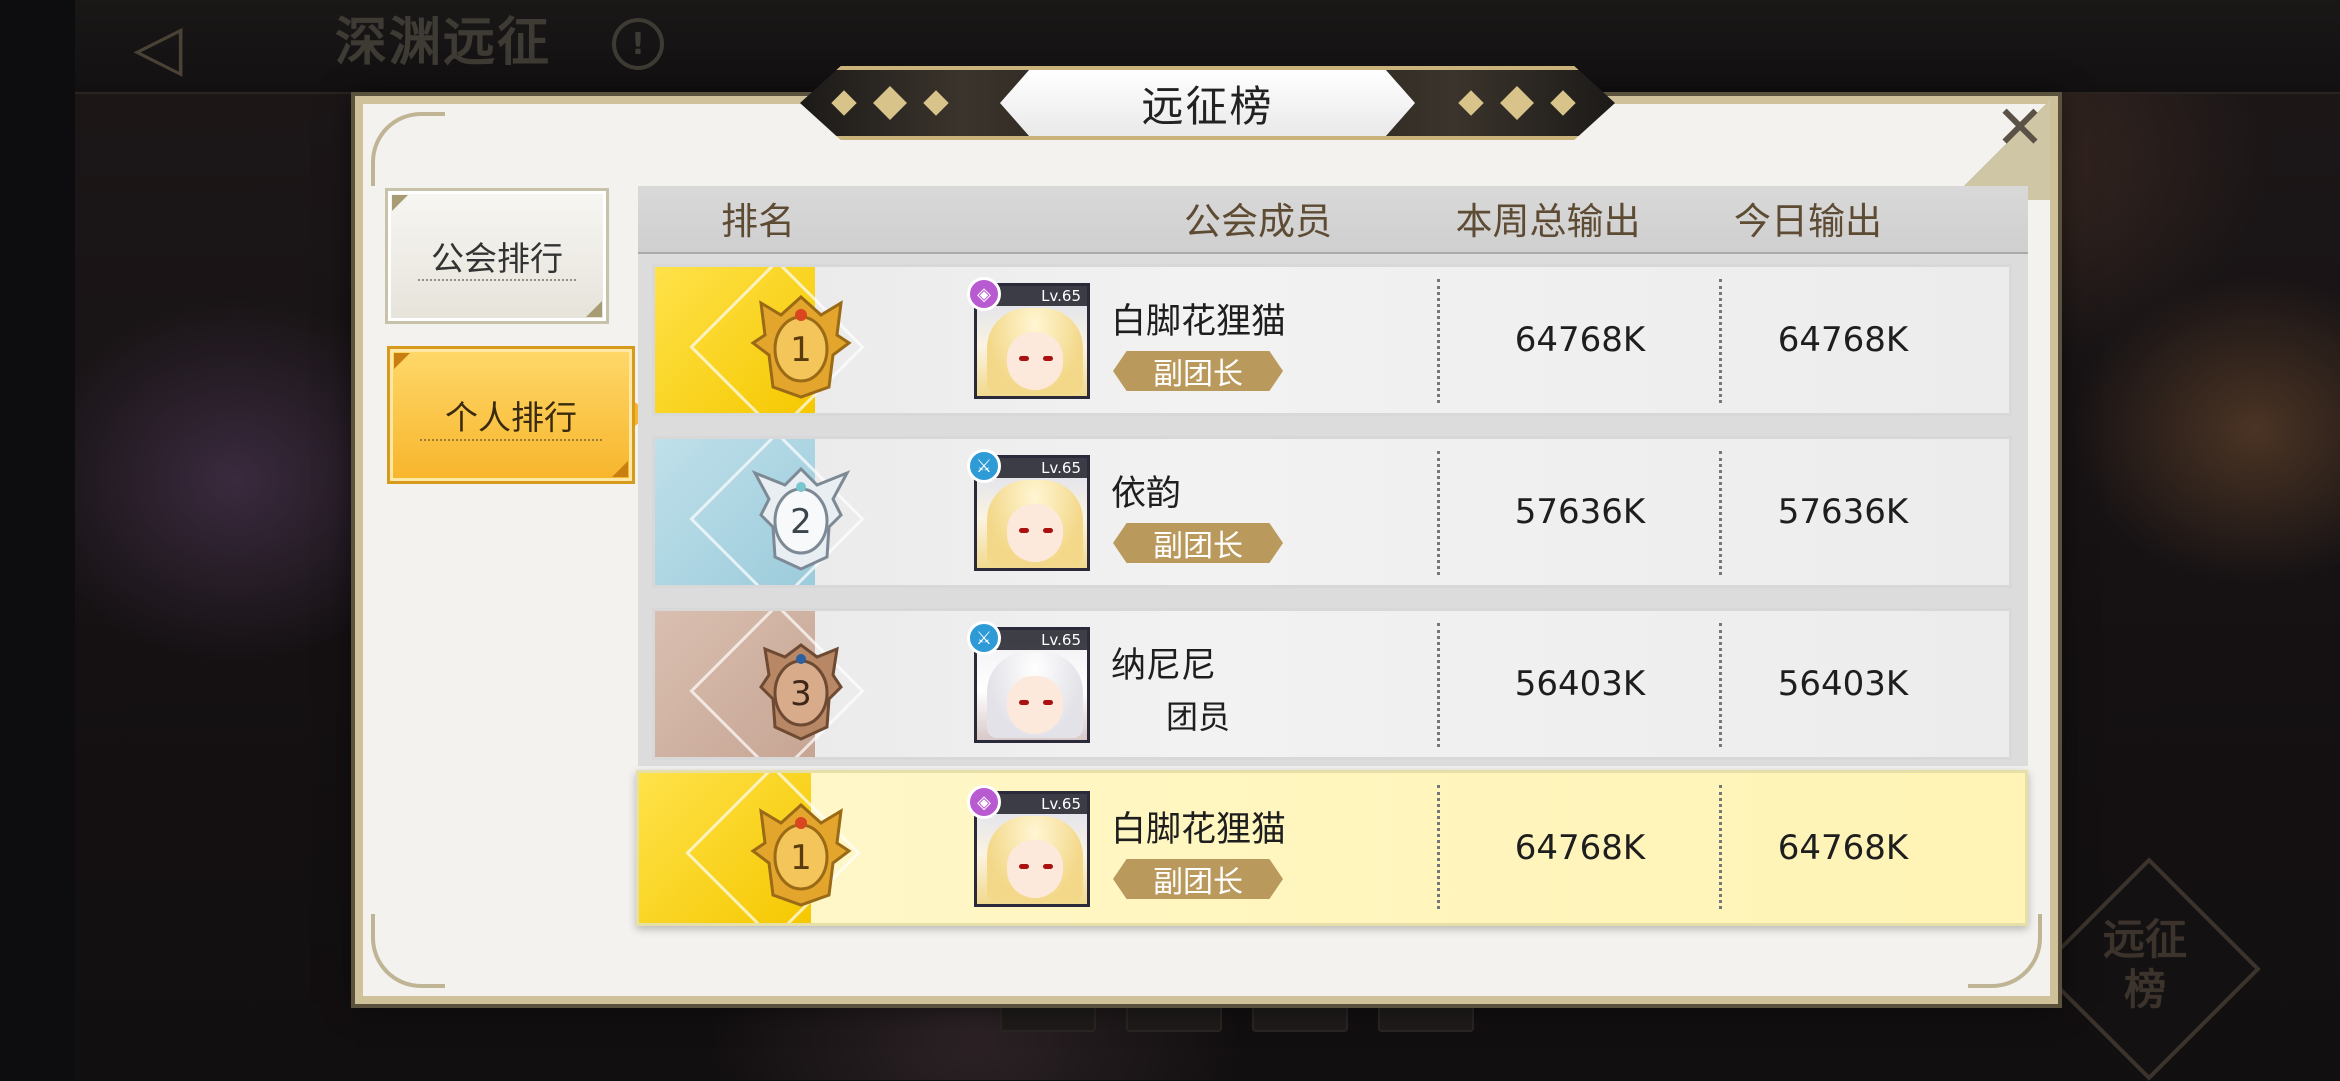 This screenshot has width=2340, height=1081. What do you see at coordinates (1207, 103) in the screenshot?
I see `dialog-title: 远征榜` at bounding box center [1207, 103].